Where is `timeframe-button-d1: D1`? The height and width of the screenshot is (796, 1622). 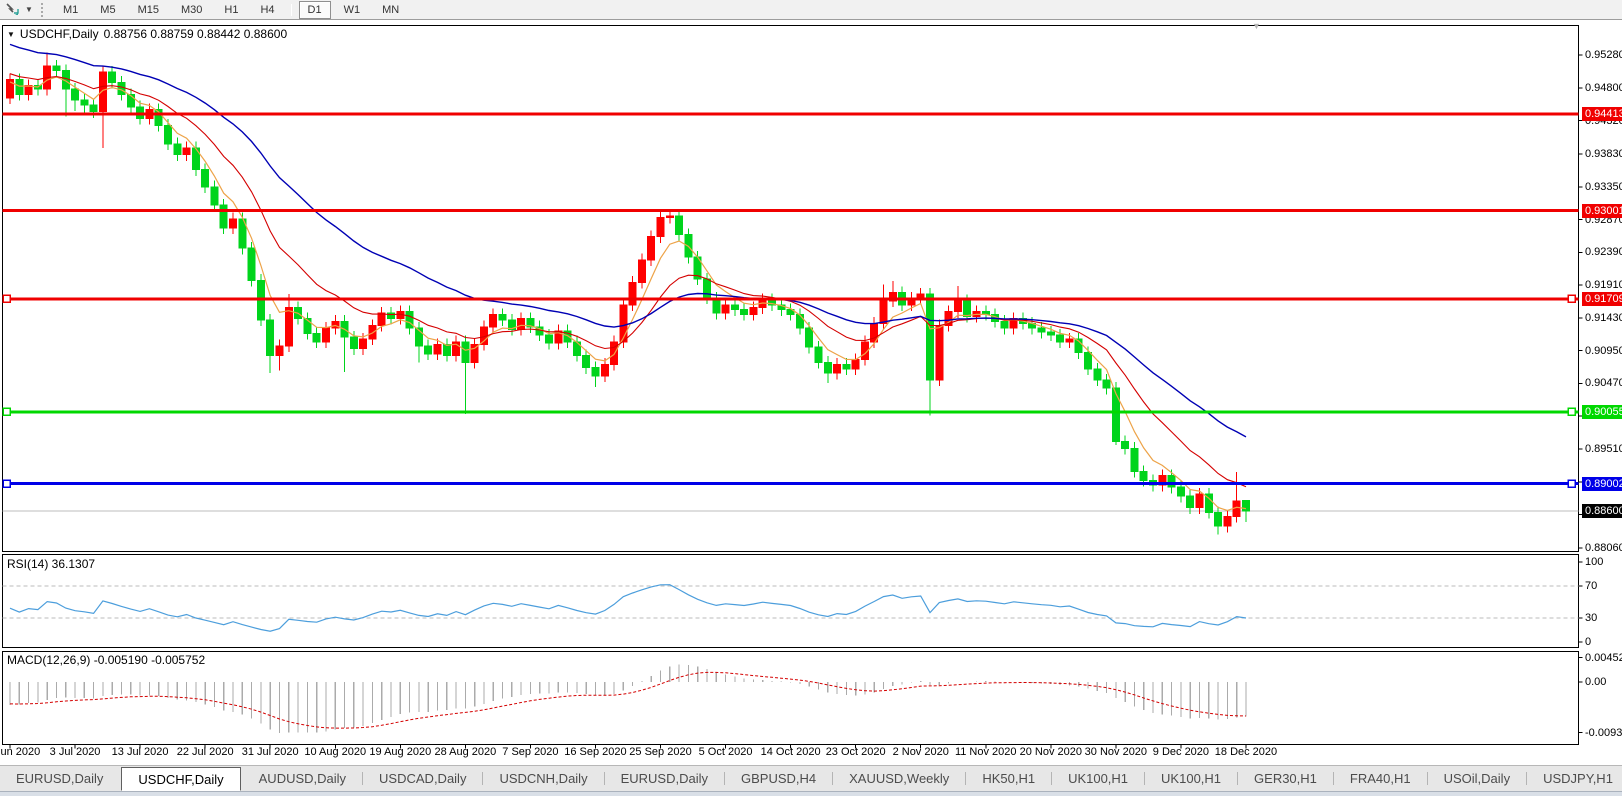
timeframe-button-d1: D1 is located at coordinates (314, 9).